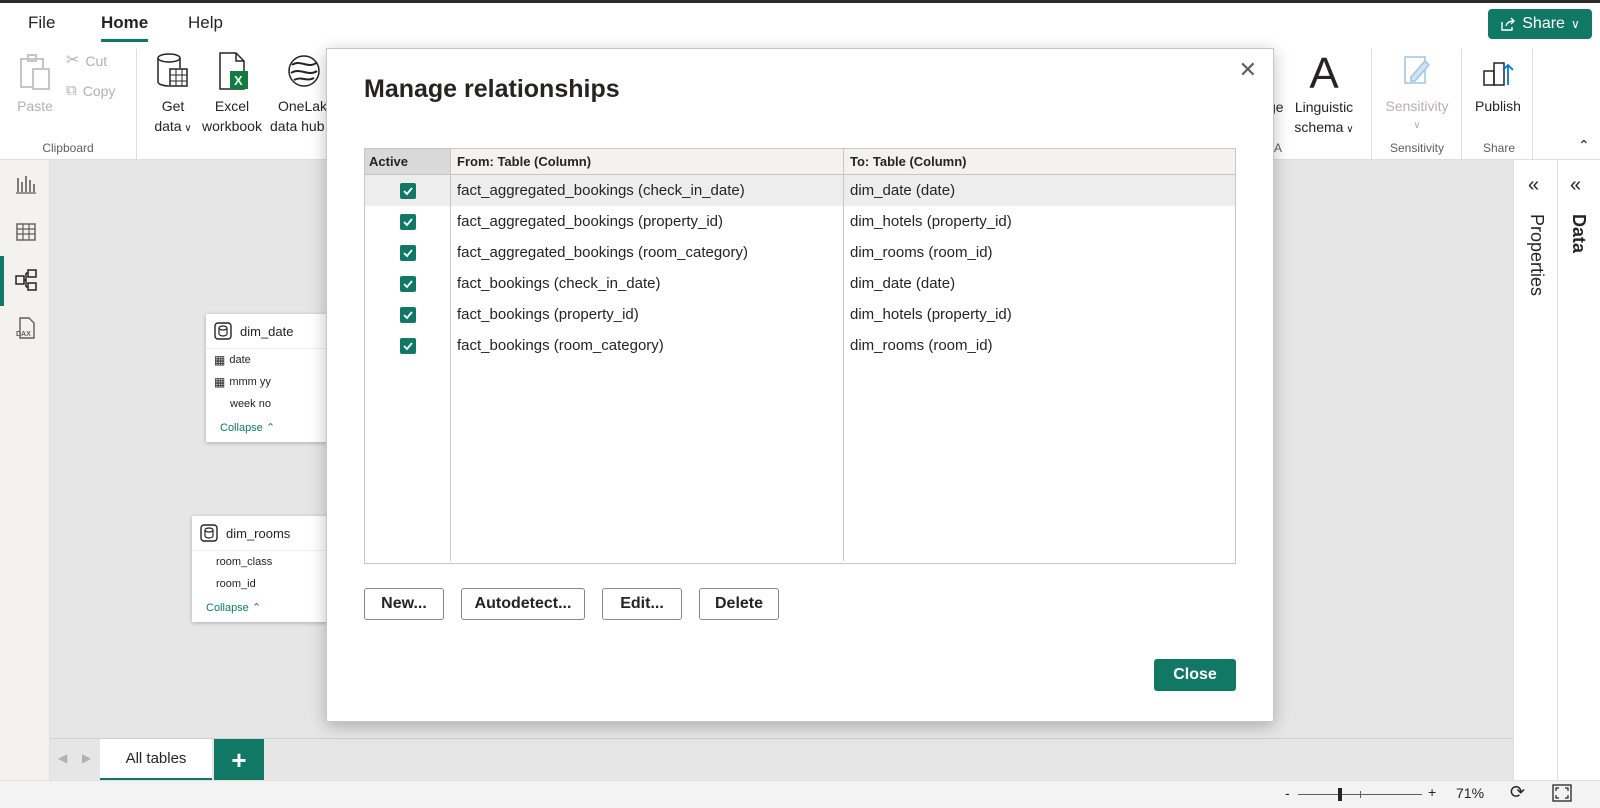 The width and height of the screenshot is (1600, 808). Describe the element at coordinates (1039, 161) in the screenshot. I see `header-to: To: Table (Column)` at that location.